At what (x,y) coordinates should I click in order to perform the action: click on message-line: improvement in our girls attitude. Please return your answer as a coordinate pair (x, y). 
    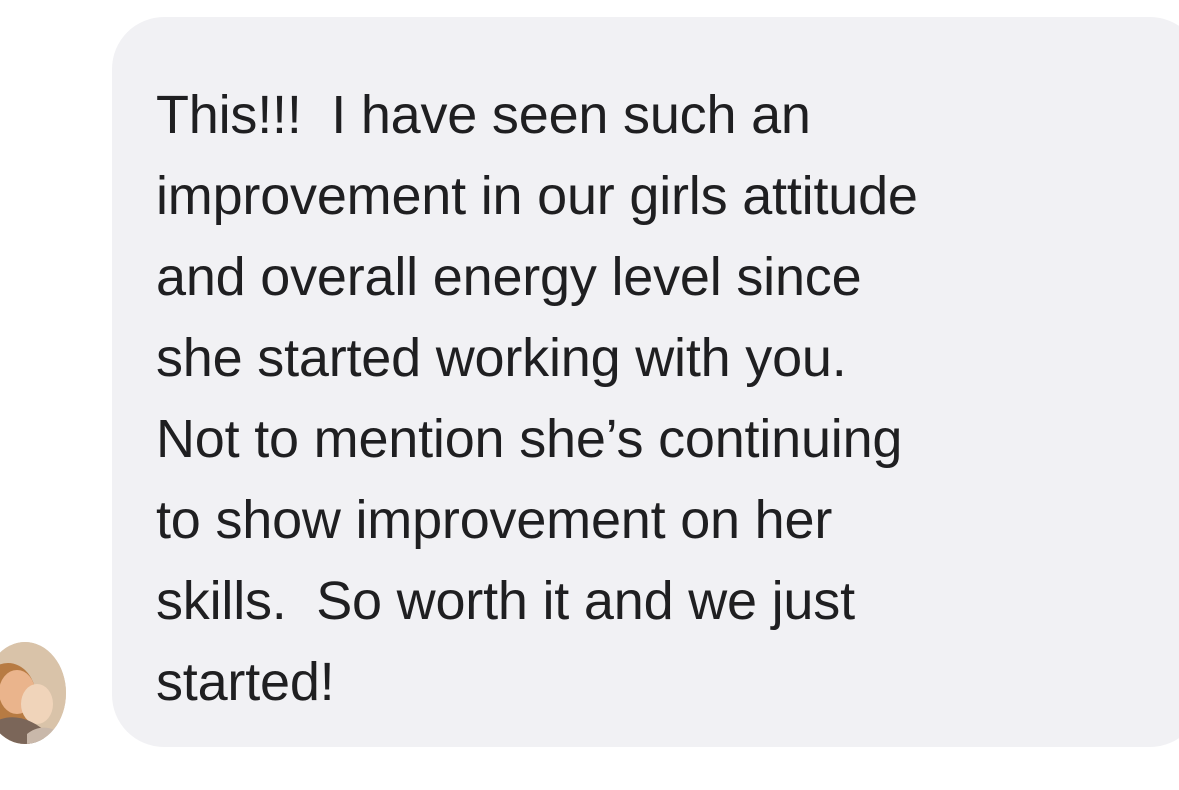
    Looking at the image, I should click on (537, 196).